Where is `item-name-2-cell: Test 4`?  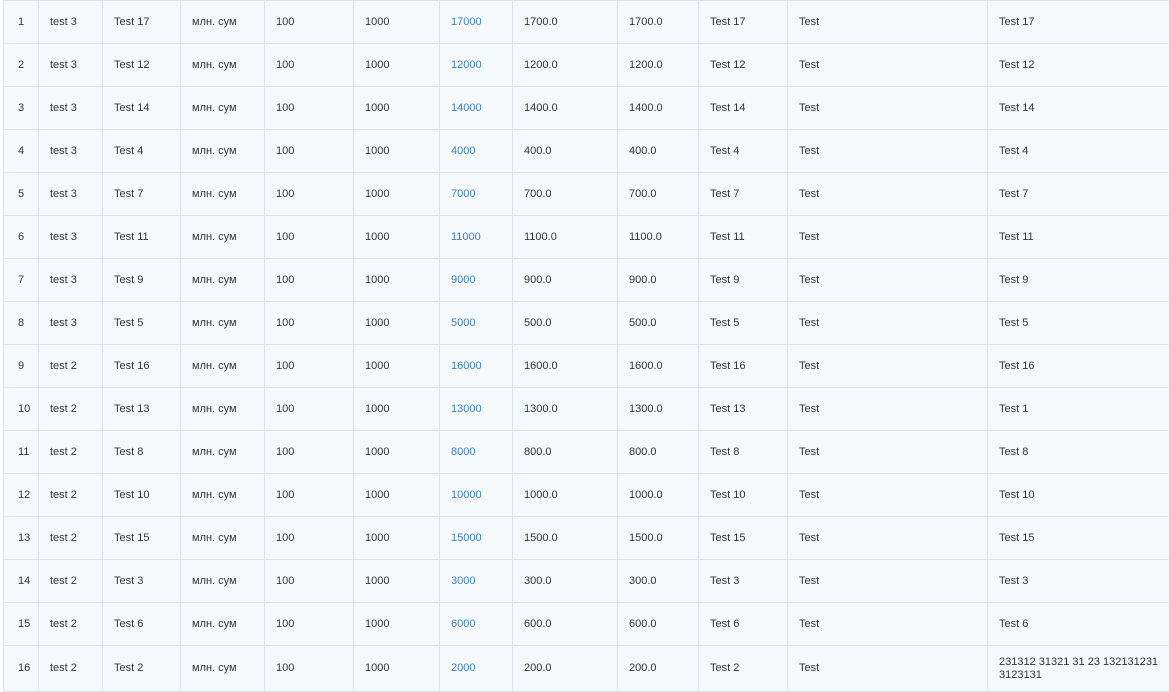 item-name-2-cell: Test 4 is located at coordinates (743, 151).